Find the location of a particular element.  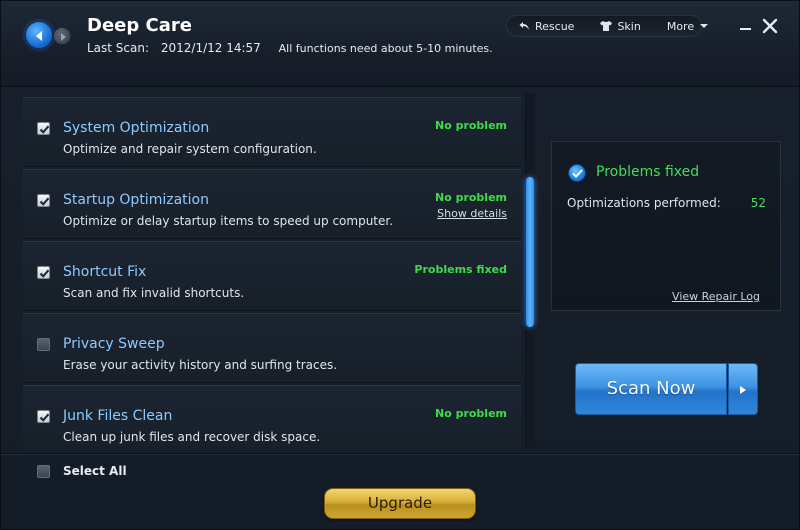

chevron-right-icon is located at coordinates (743, 390).